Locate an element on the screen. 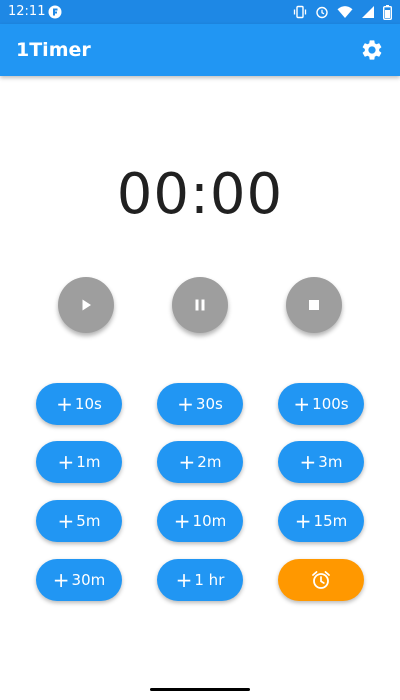 Image resolution: width=400 pixels, height=700 pixels. increment-label: 10m is located at coordinates (209, 521).